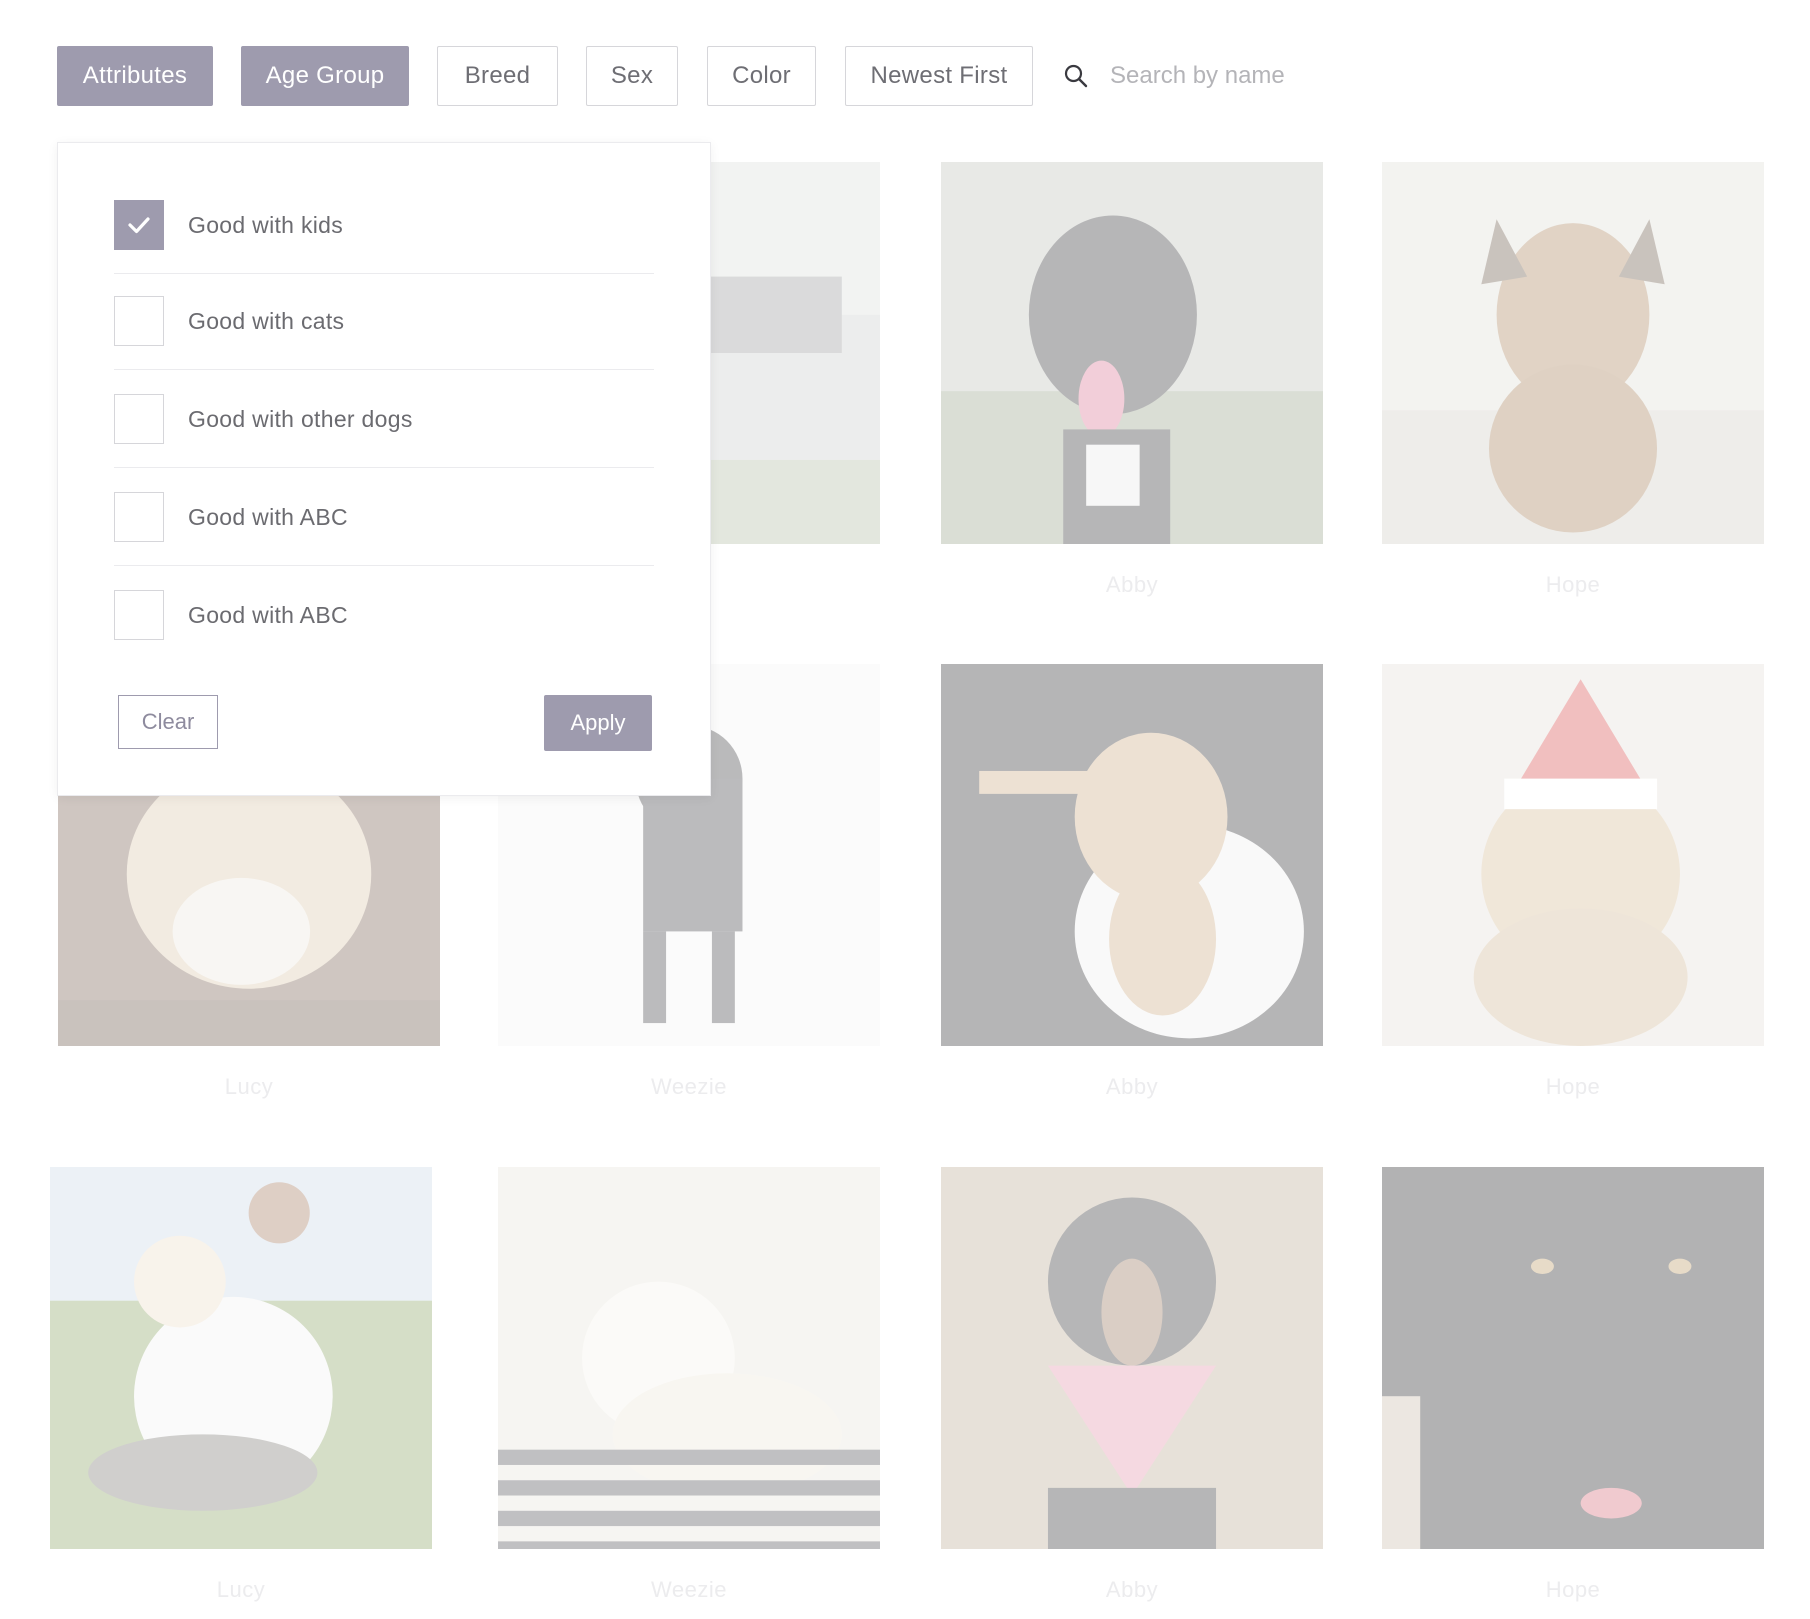  I want to click on option-good-with-kids: Good with kids, so click(384, 225).